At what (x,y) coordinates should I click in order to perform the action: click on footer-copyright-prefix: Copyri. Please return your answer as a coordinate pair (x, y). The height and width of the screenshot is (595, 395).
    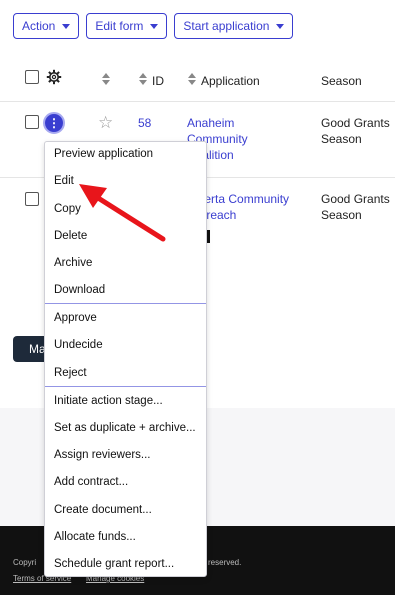
    Looking at the image, I should click on (25, 562).